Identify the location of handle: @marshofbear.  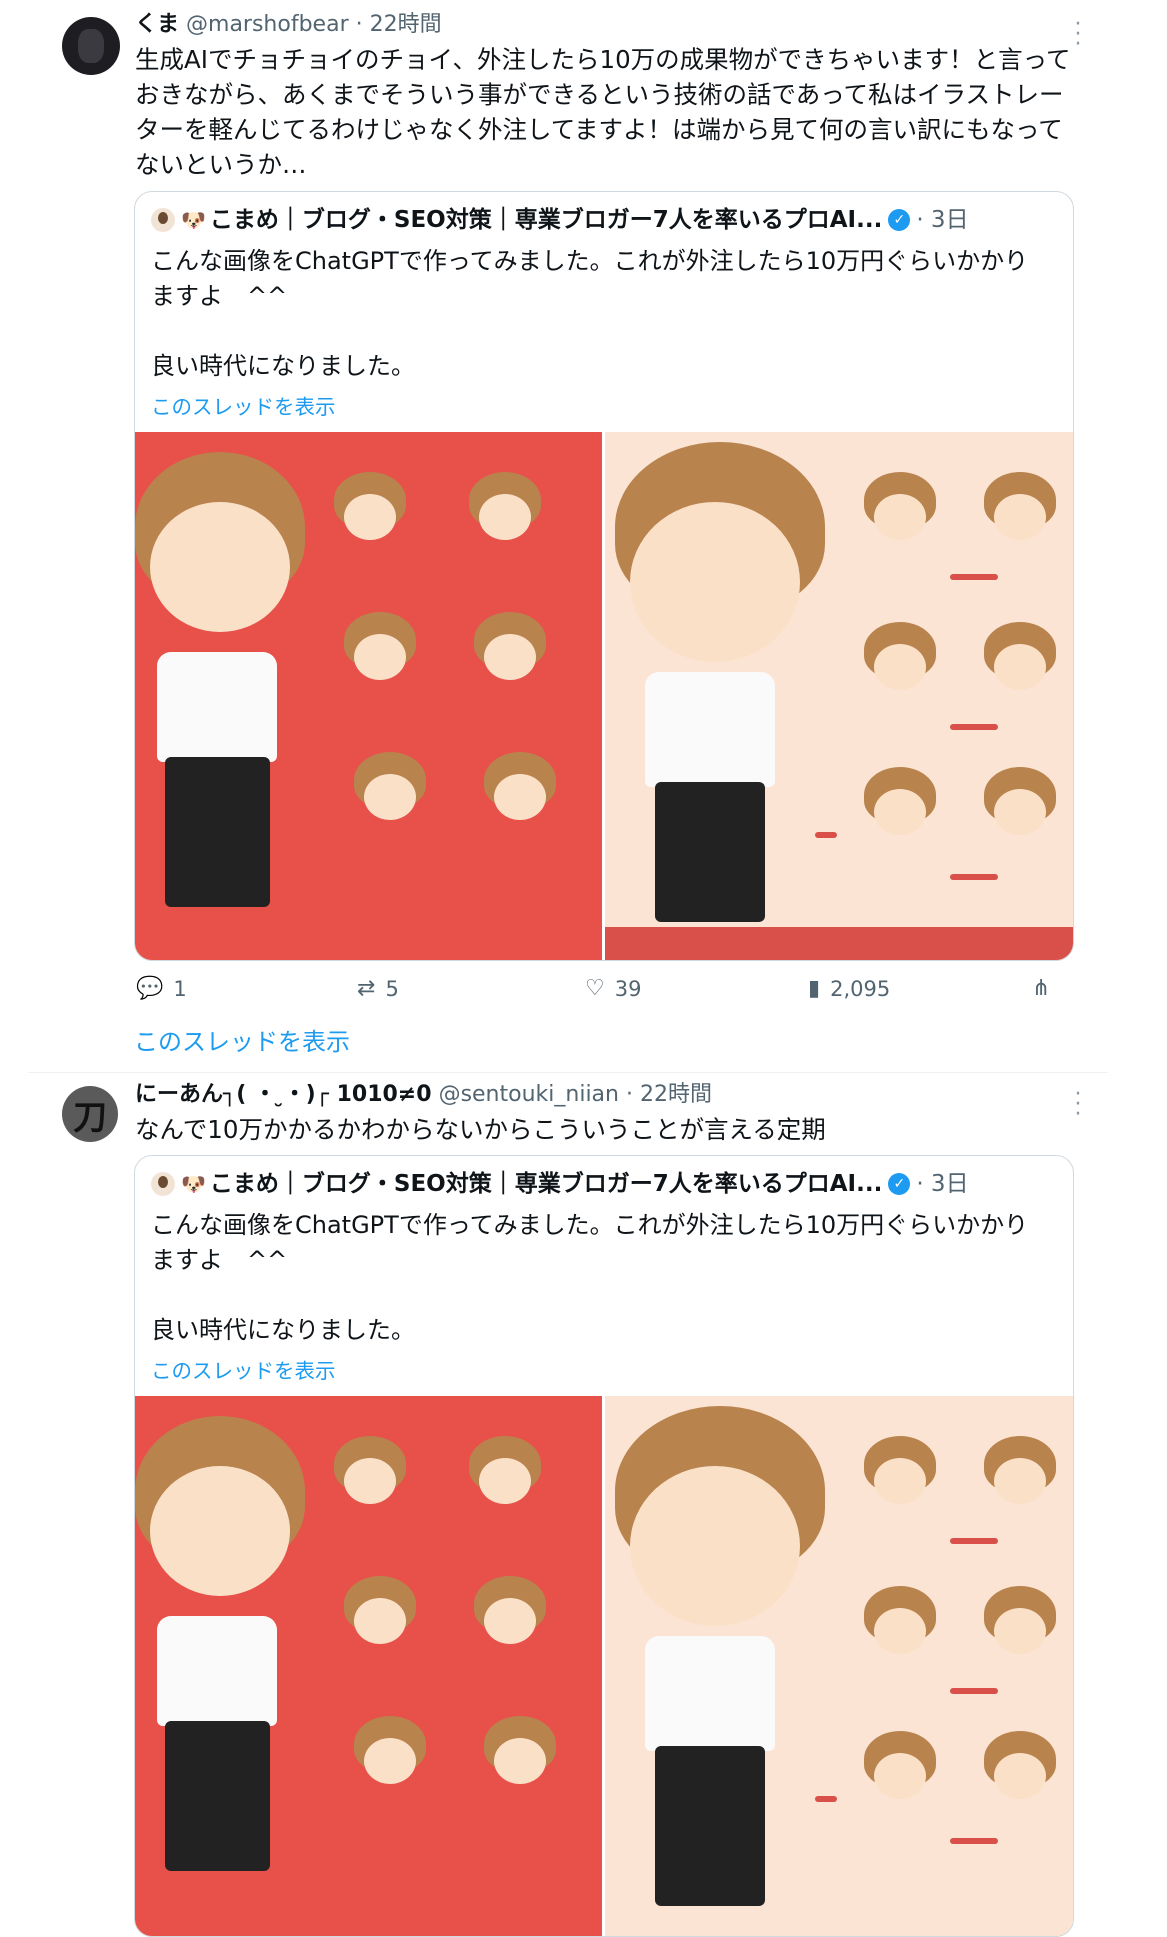
(267, 24).